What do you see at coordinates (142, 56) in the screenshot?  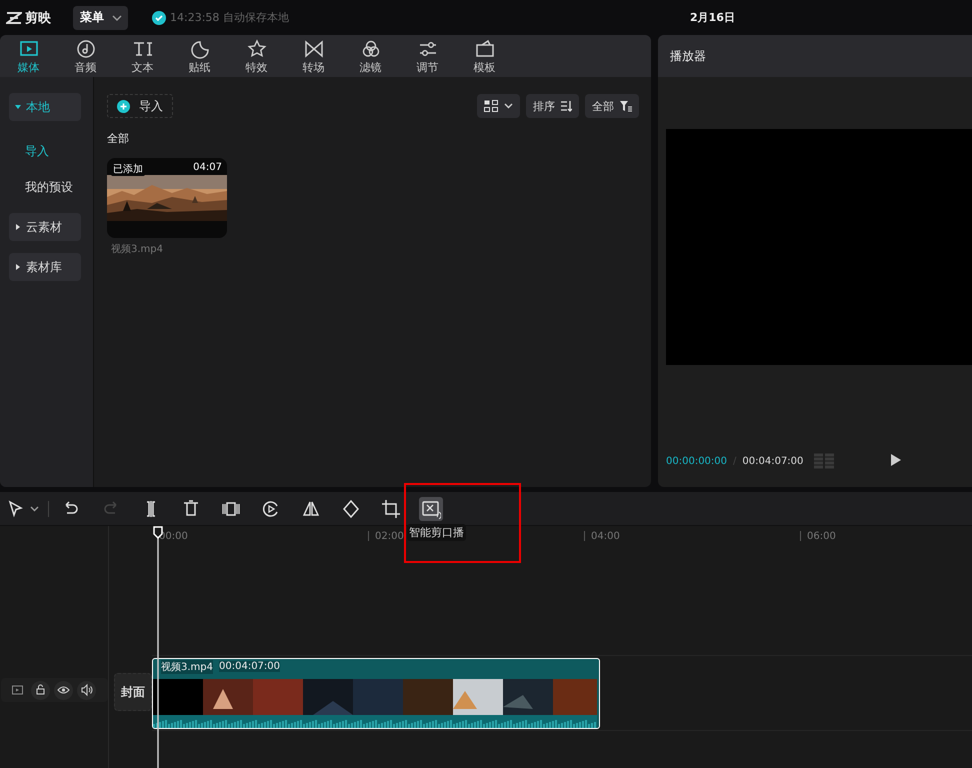 I see `tab: 文本` at bounding box center [142, 56].